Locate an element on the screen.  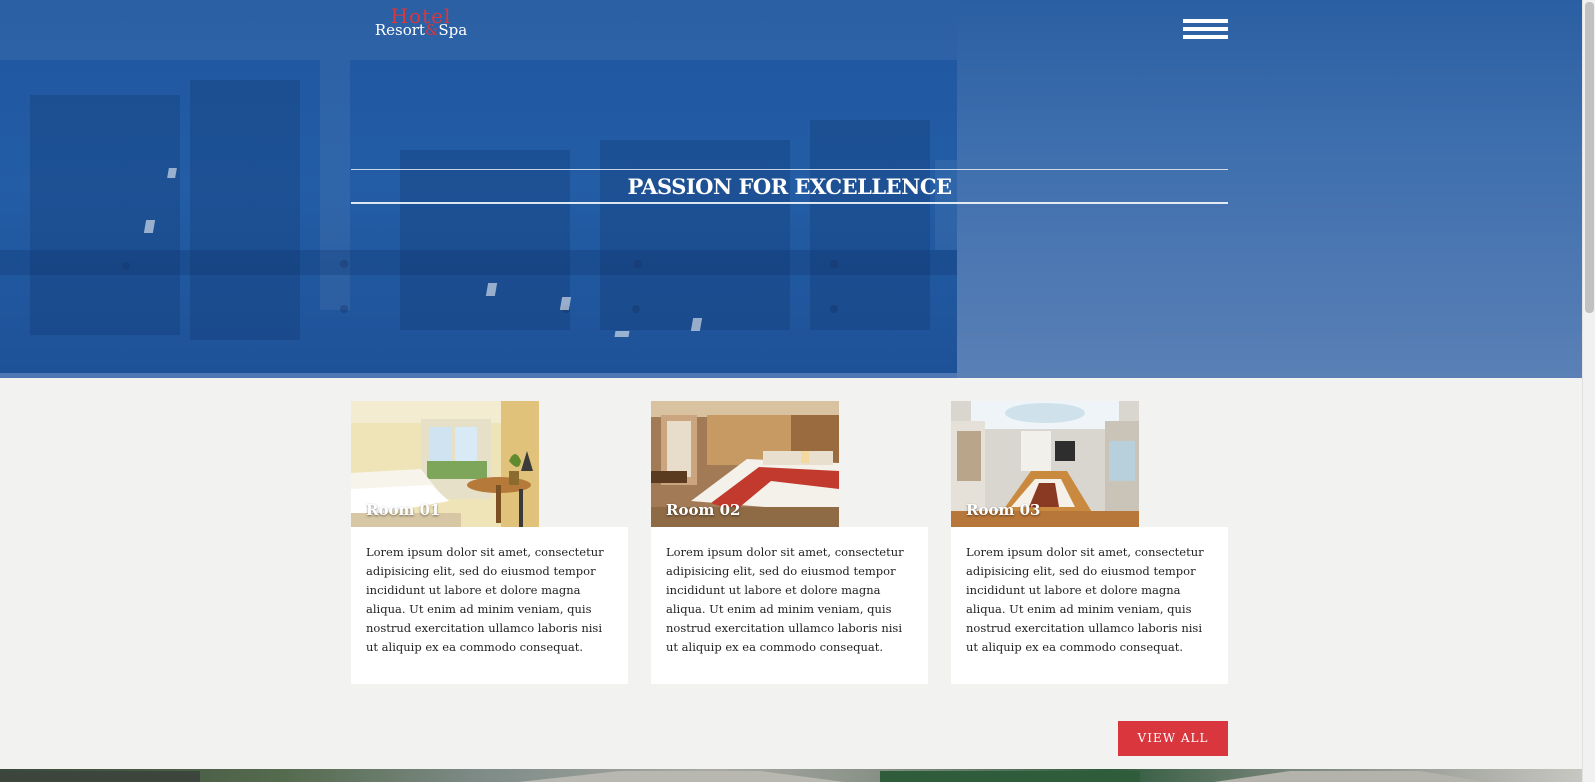
room-photo-2: Room 02 is located at coordinates (745, 464).